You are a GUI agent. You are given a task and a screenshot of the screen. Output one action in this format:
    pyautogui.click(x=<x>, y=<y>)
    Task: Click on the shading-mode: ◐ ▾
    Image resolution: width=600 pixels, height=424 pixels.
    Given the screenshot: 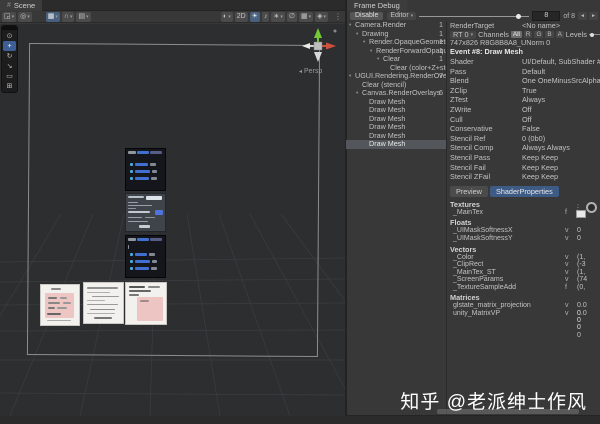 What is the action you would take?
    pyautogui.click(x=226, y=16)
    